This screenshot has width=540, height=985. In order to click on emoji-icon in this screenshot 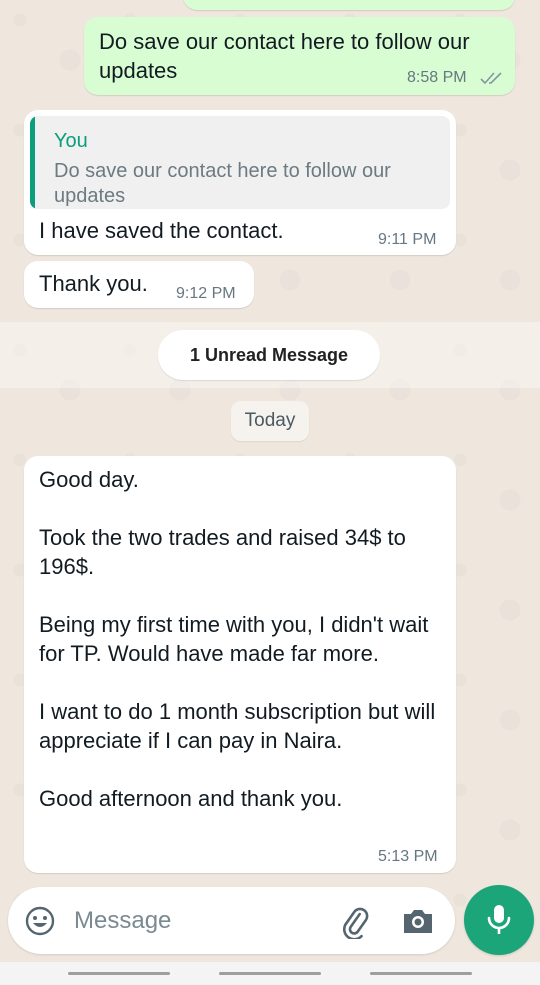, I will do `click(40, 921)`.